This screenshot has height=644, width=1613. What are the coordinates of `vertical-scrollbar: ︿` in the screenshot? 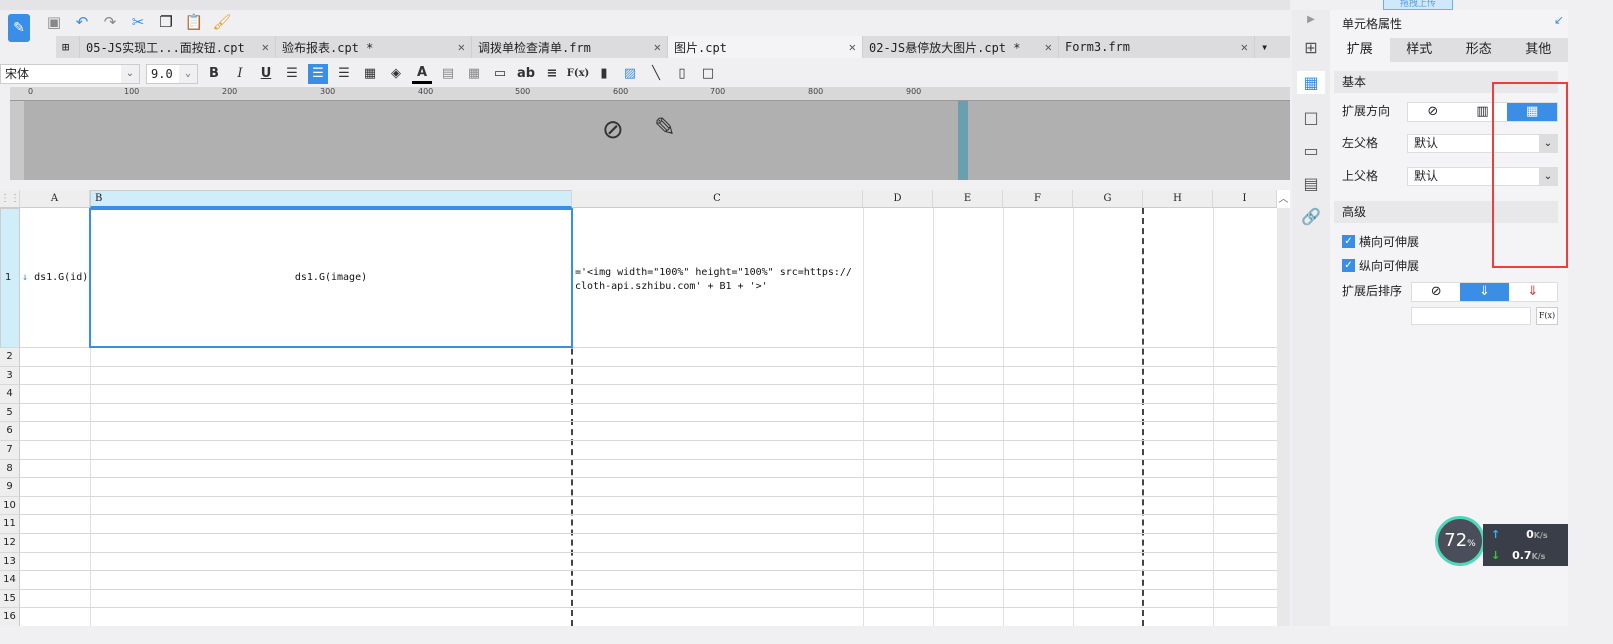 It's located at (1283, 408).